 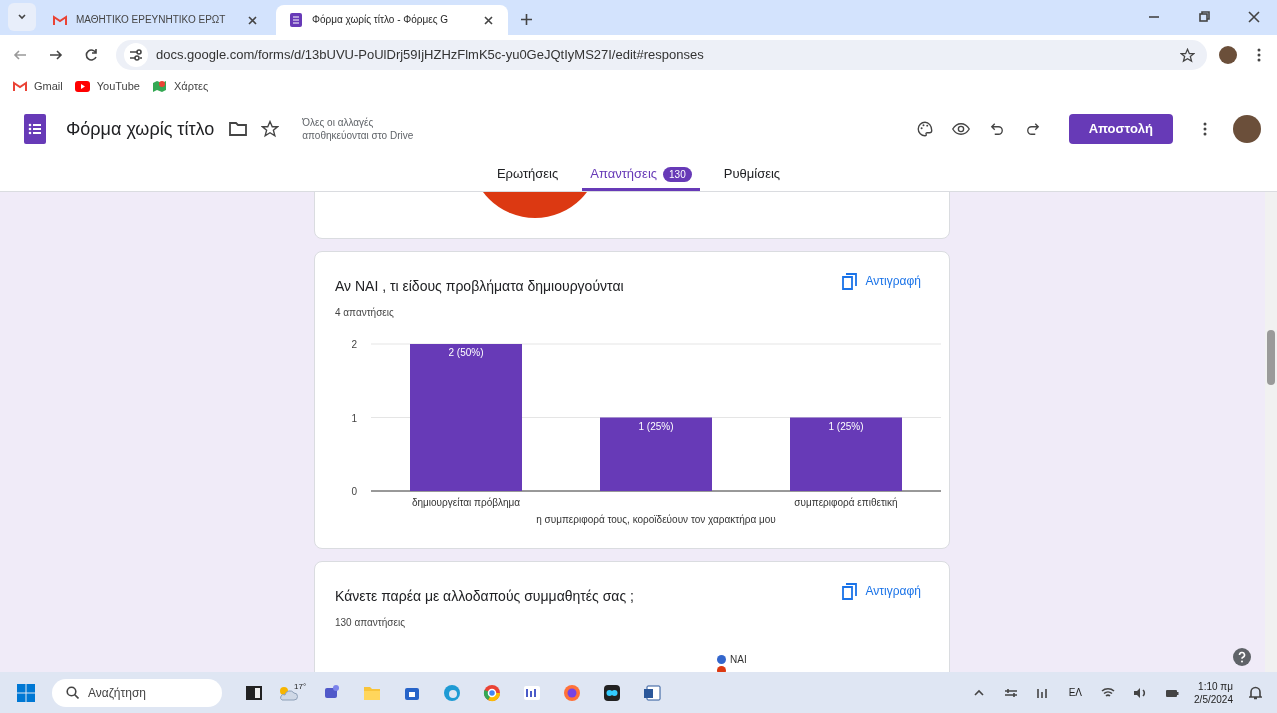 I want to click on category-label: συμπεριφορά επιθετική, so click(x=846, y=502).